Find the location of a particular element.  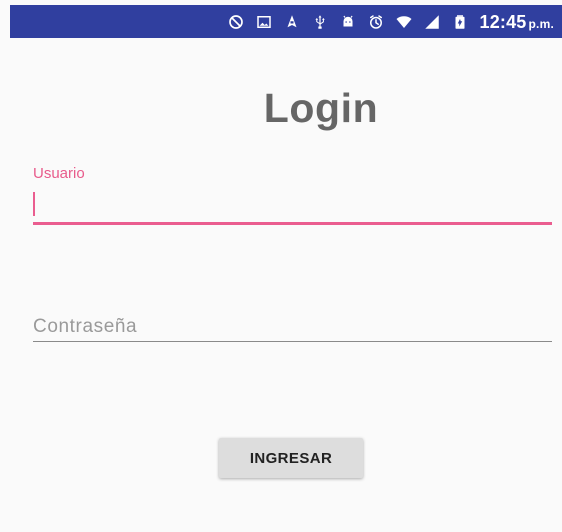

battery-icon is located at coordinates (460, 22).